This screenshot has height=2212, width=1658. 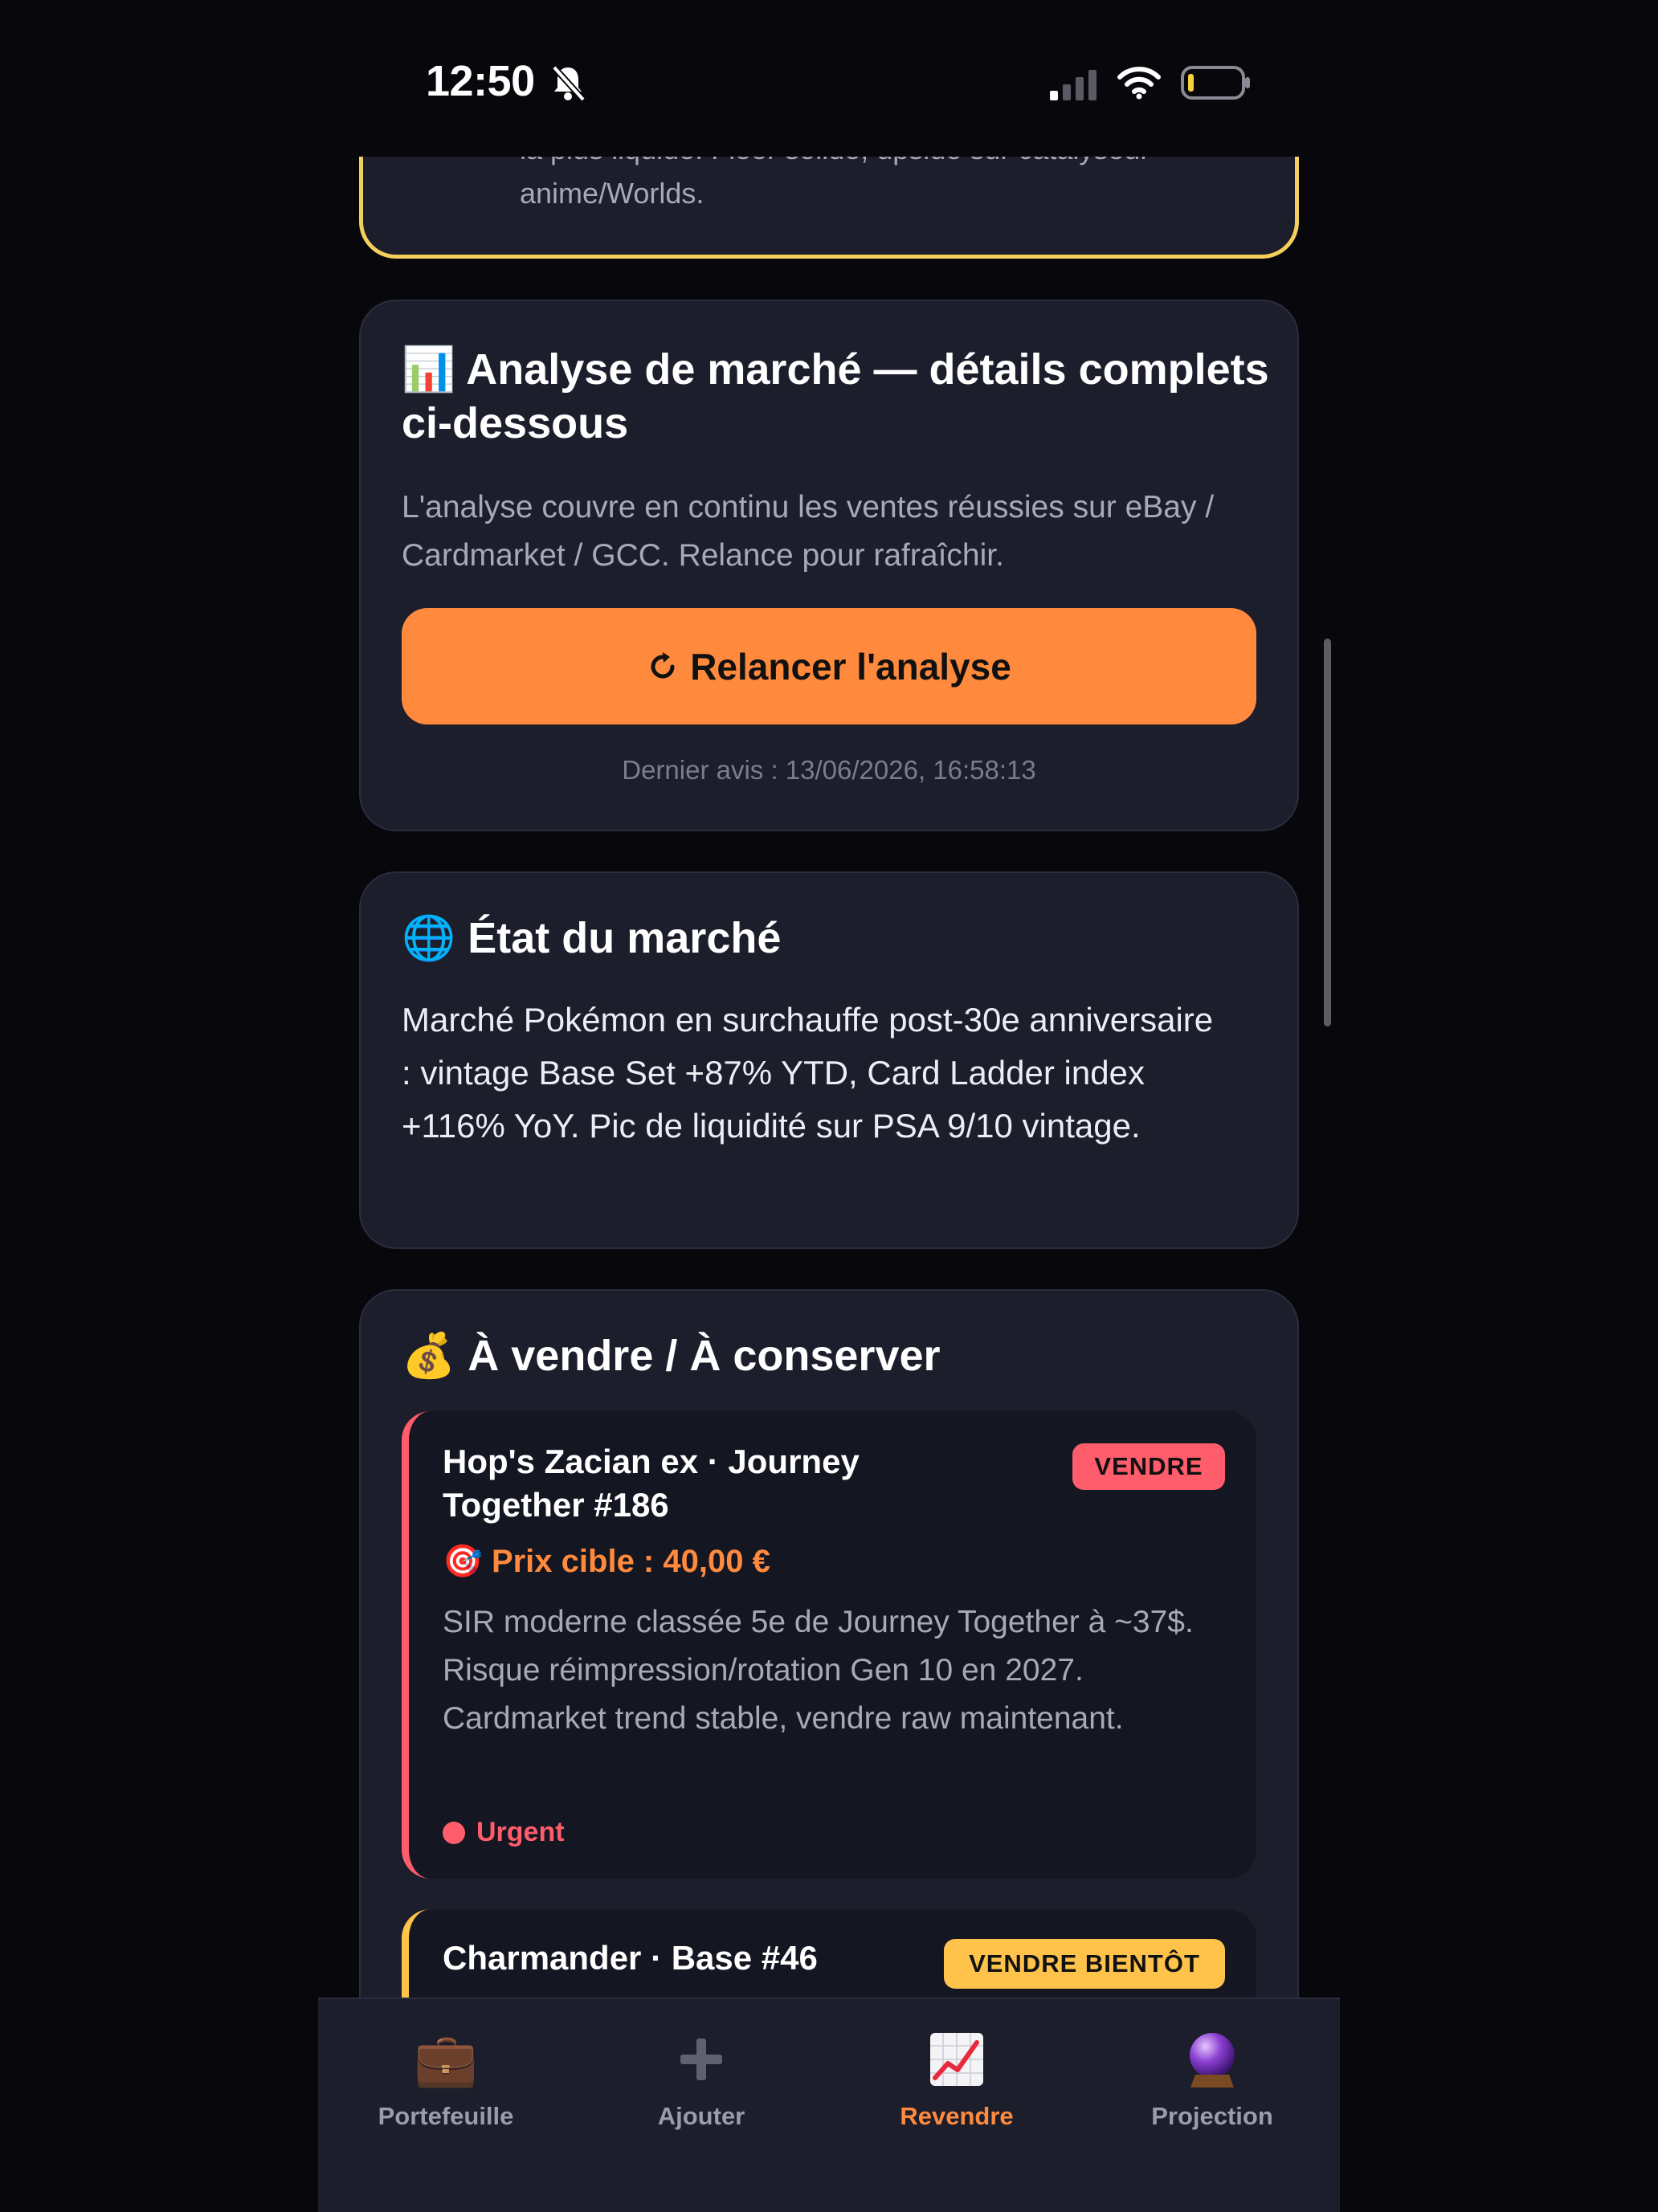 I want to click on chart-icon: 📊, so click(x=429, y=369).